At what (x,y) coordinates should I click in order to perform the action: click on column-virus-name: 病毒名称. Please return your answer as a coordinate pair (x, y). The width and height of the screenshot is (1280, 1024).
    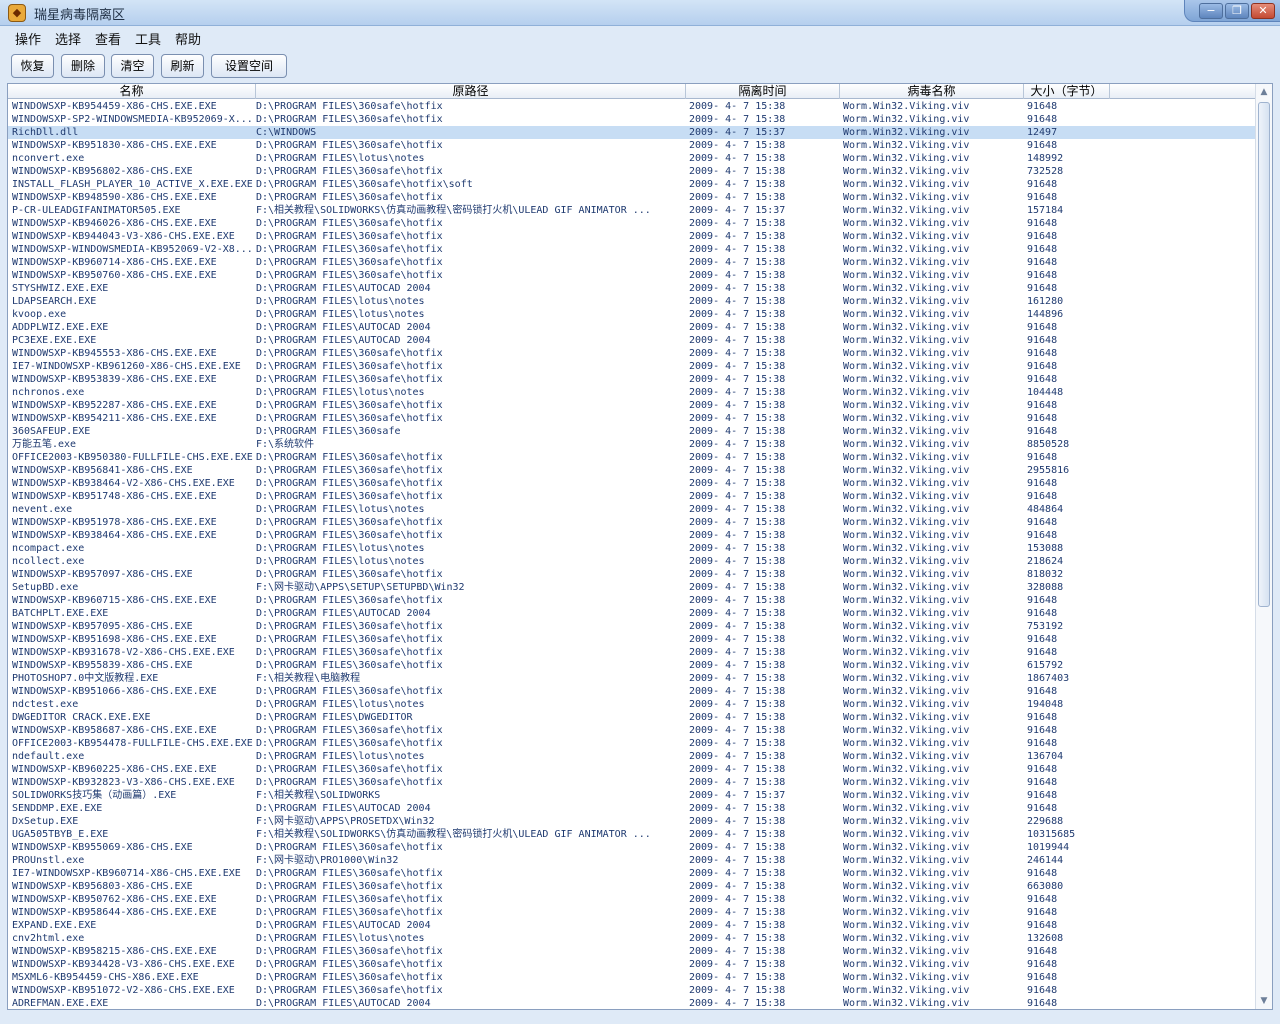
    Looking at the image, I should click on (932, 91).